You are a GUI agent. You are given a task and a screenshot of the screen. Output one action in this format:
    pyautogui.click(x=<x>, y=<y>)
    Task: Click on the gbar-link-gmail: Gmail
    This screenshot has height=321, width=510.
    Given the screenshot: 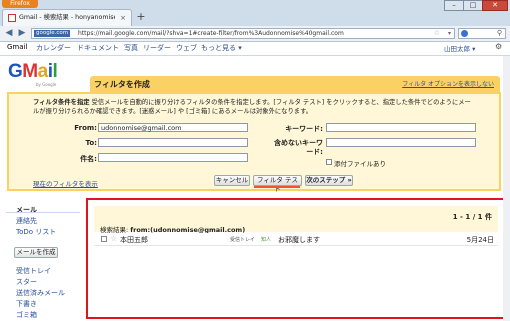 What is the action you would take?
    pyautogui.click(x=17, y=47)
    